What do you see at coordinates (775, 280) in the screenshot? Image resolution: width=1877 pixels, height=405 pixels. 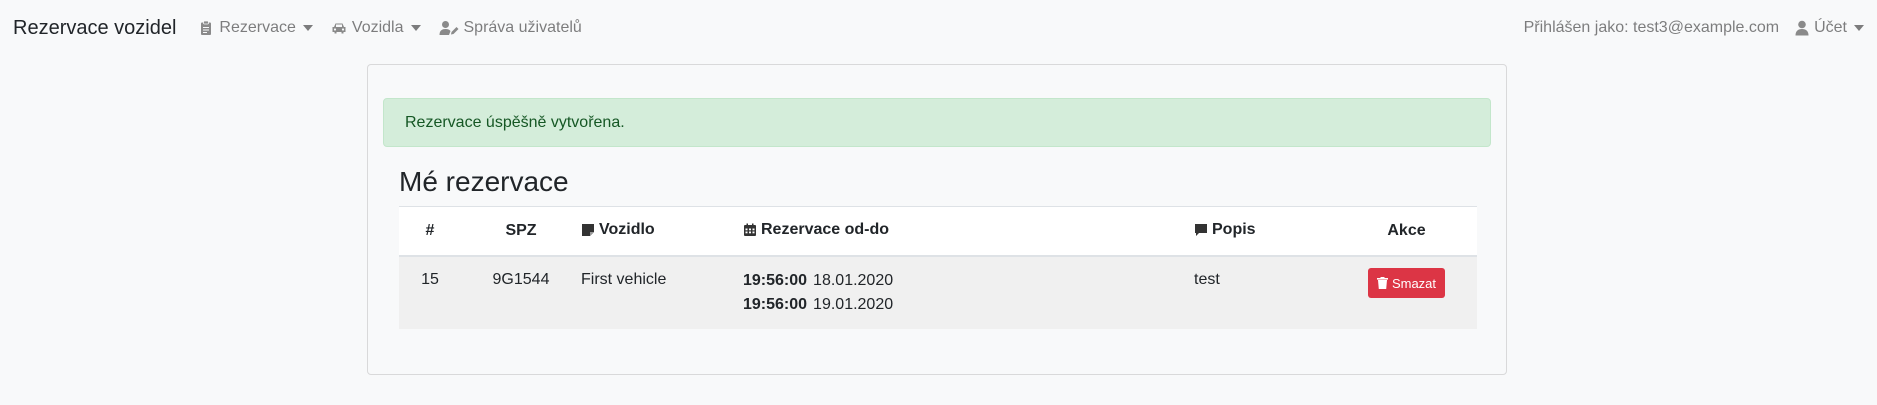 I see `from-time: 19:56:00` at bounding box center [775, 280].